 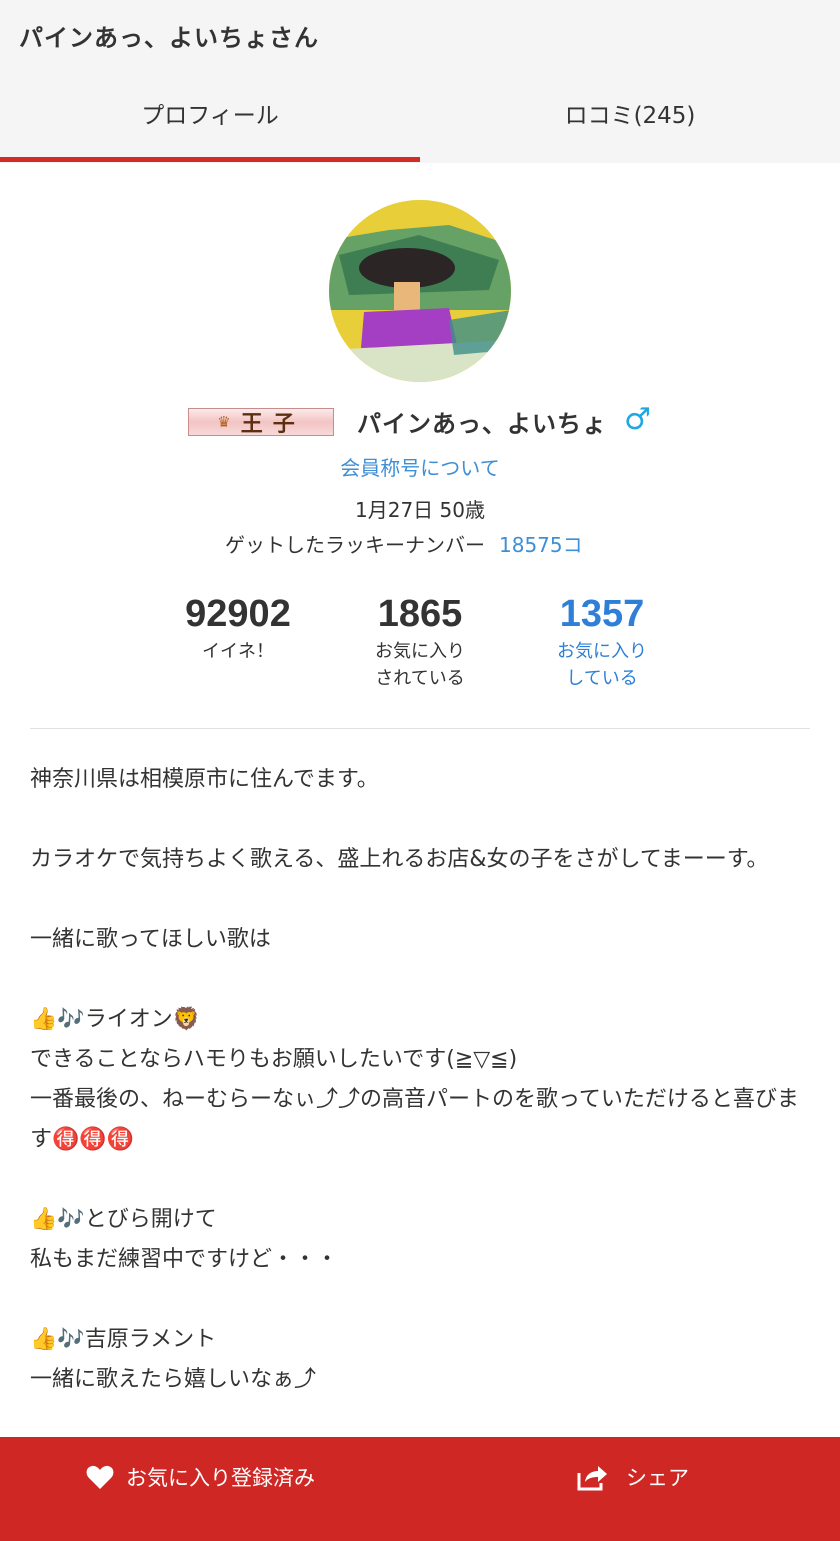 What do you see at coordinates (355, 545) in the screenshot?
I see `lucky-number-label: ゲットしたラッキーナンバー` at bounding box center [355, 545].